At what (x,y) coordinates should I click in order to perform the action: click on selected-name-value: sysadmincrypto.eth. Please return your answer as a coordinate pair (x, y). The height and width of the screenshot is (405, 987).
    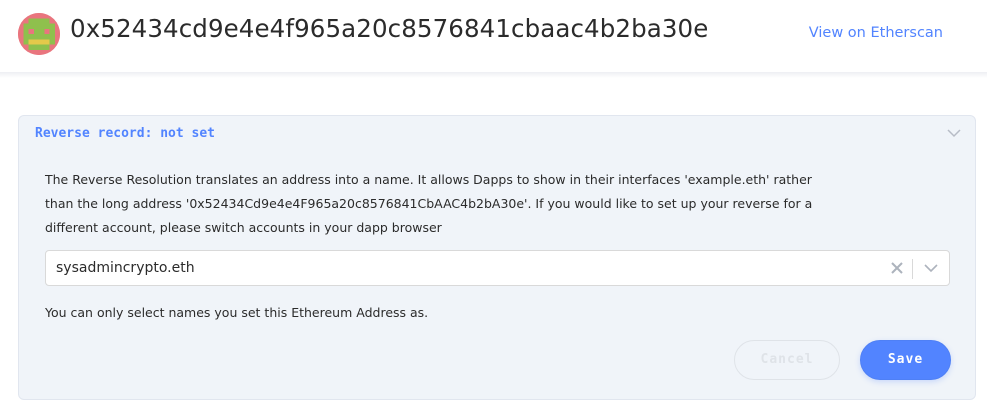
    Looking at the image, I should click on (125, 268).